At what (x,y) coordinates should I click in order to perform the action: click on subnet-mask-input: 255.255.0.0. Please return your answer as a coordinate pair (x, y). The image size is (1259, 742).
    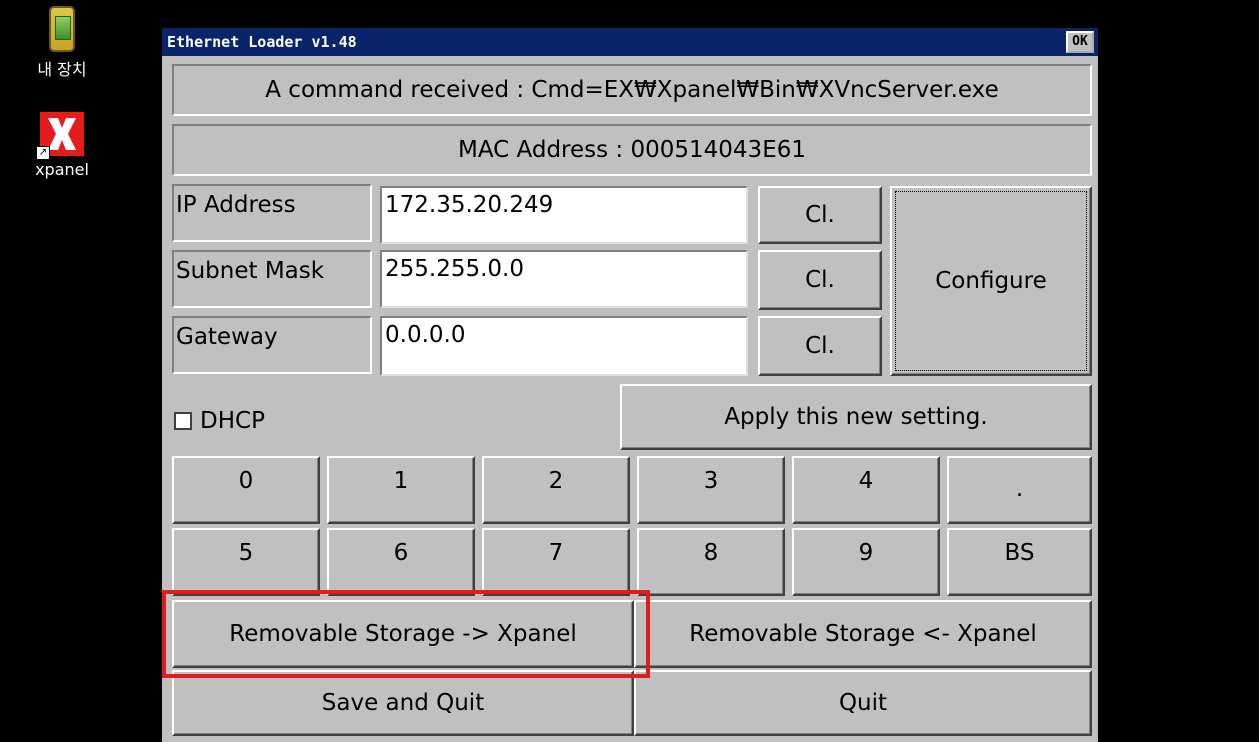
    Looking at the image, I should click on (564, 279).